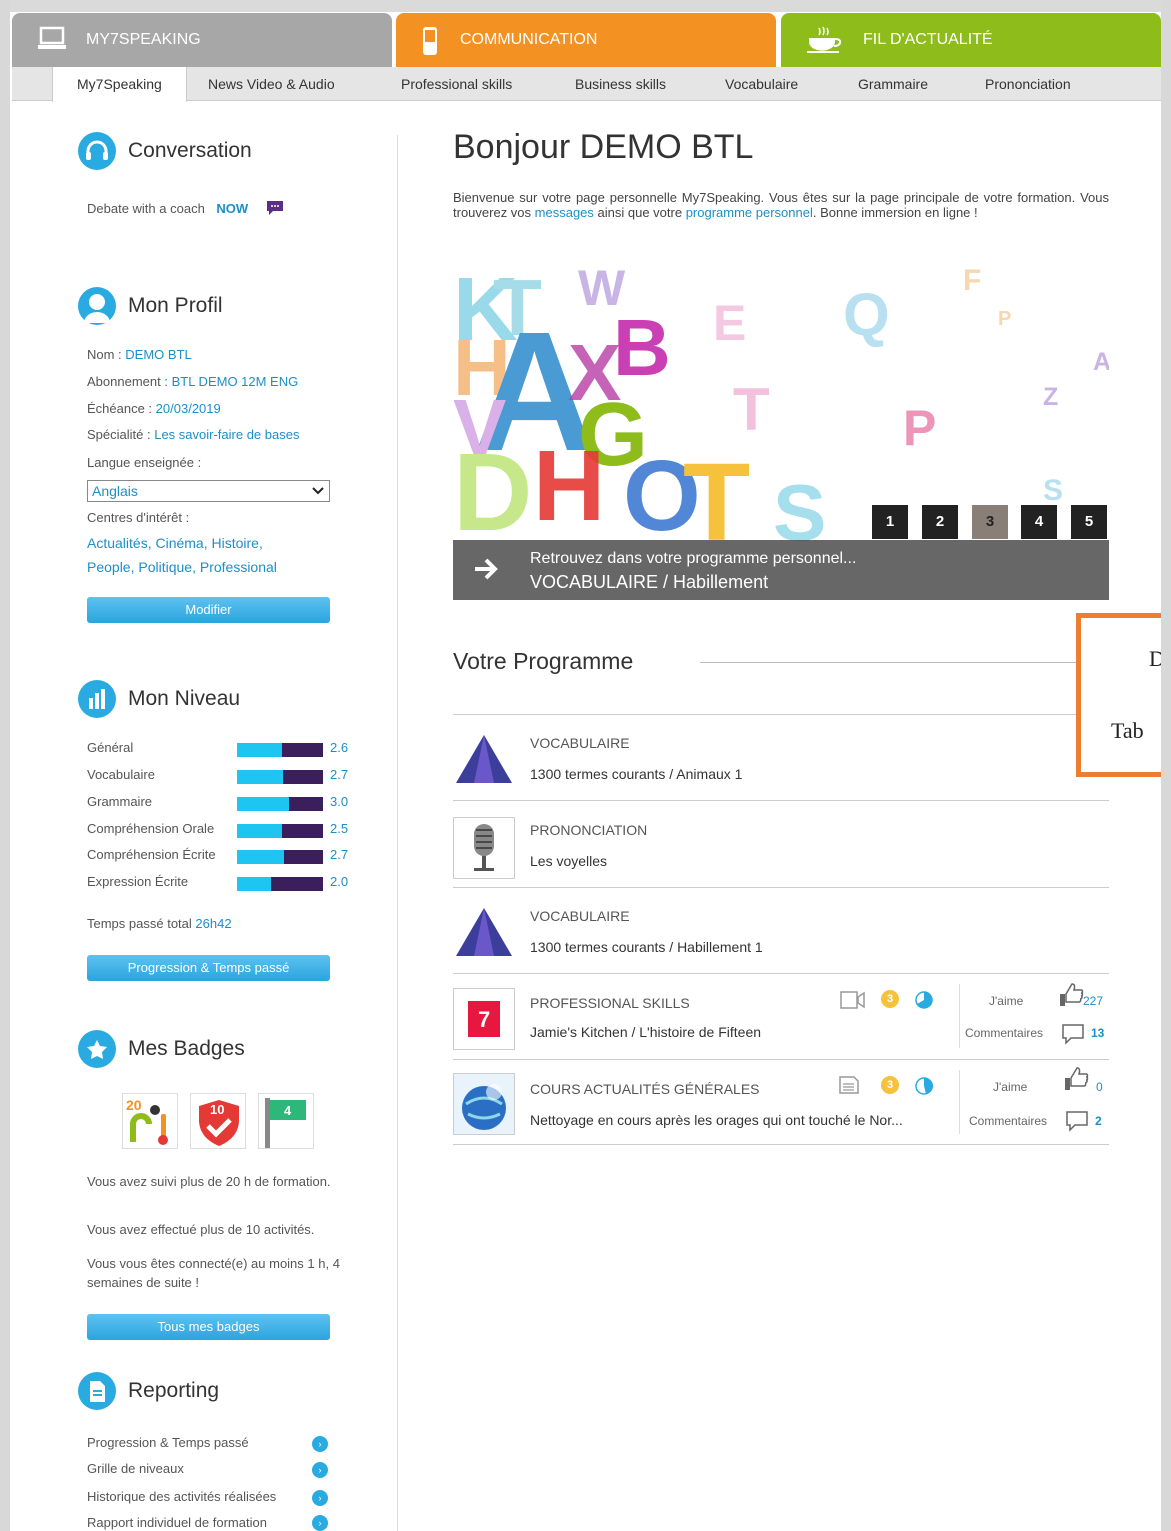 The image size is (1171, 1531). Describe the element at coordinates (642, 347) in the screenshot. I see `svg-text: B` at that location.